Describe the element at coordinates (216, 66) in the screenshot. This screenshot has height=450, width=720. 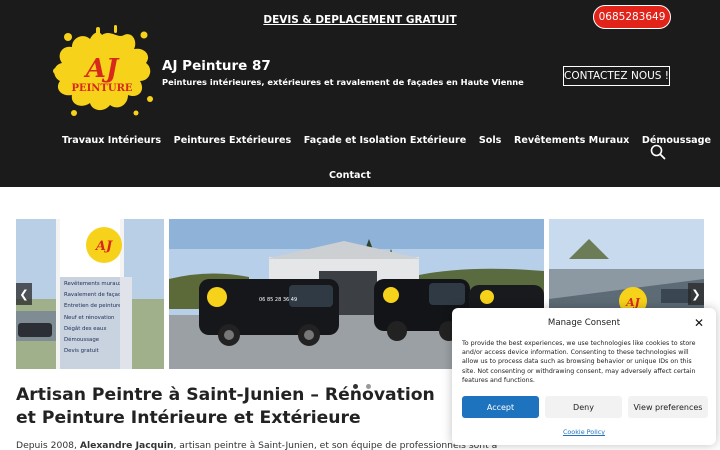
I see `site-title: AJ Peinture 87` at that location.